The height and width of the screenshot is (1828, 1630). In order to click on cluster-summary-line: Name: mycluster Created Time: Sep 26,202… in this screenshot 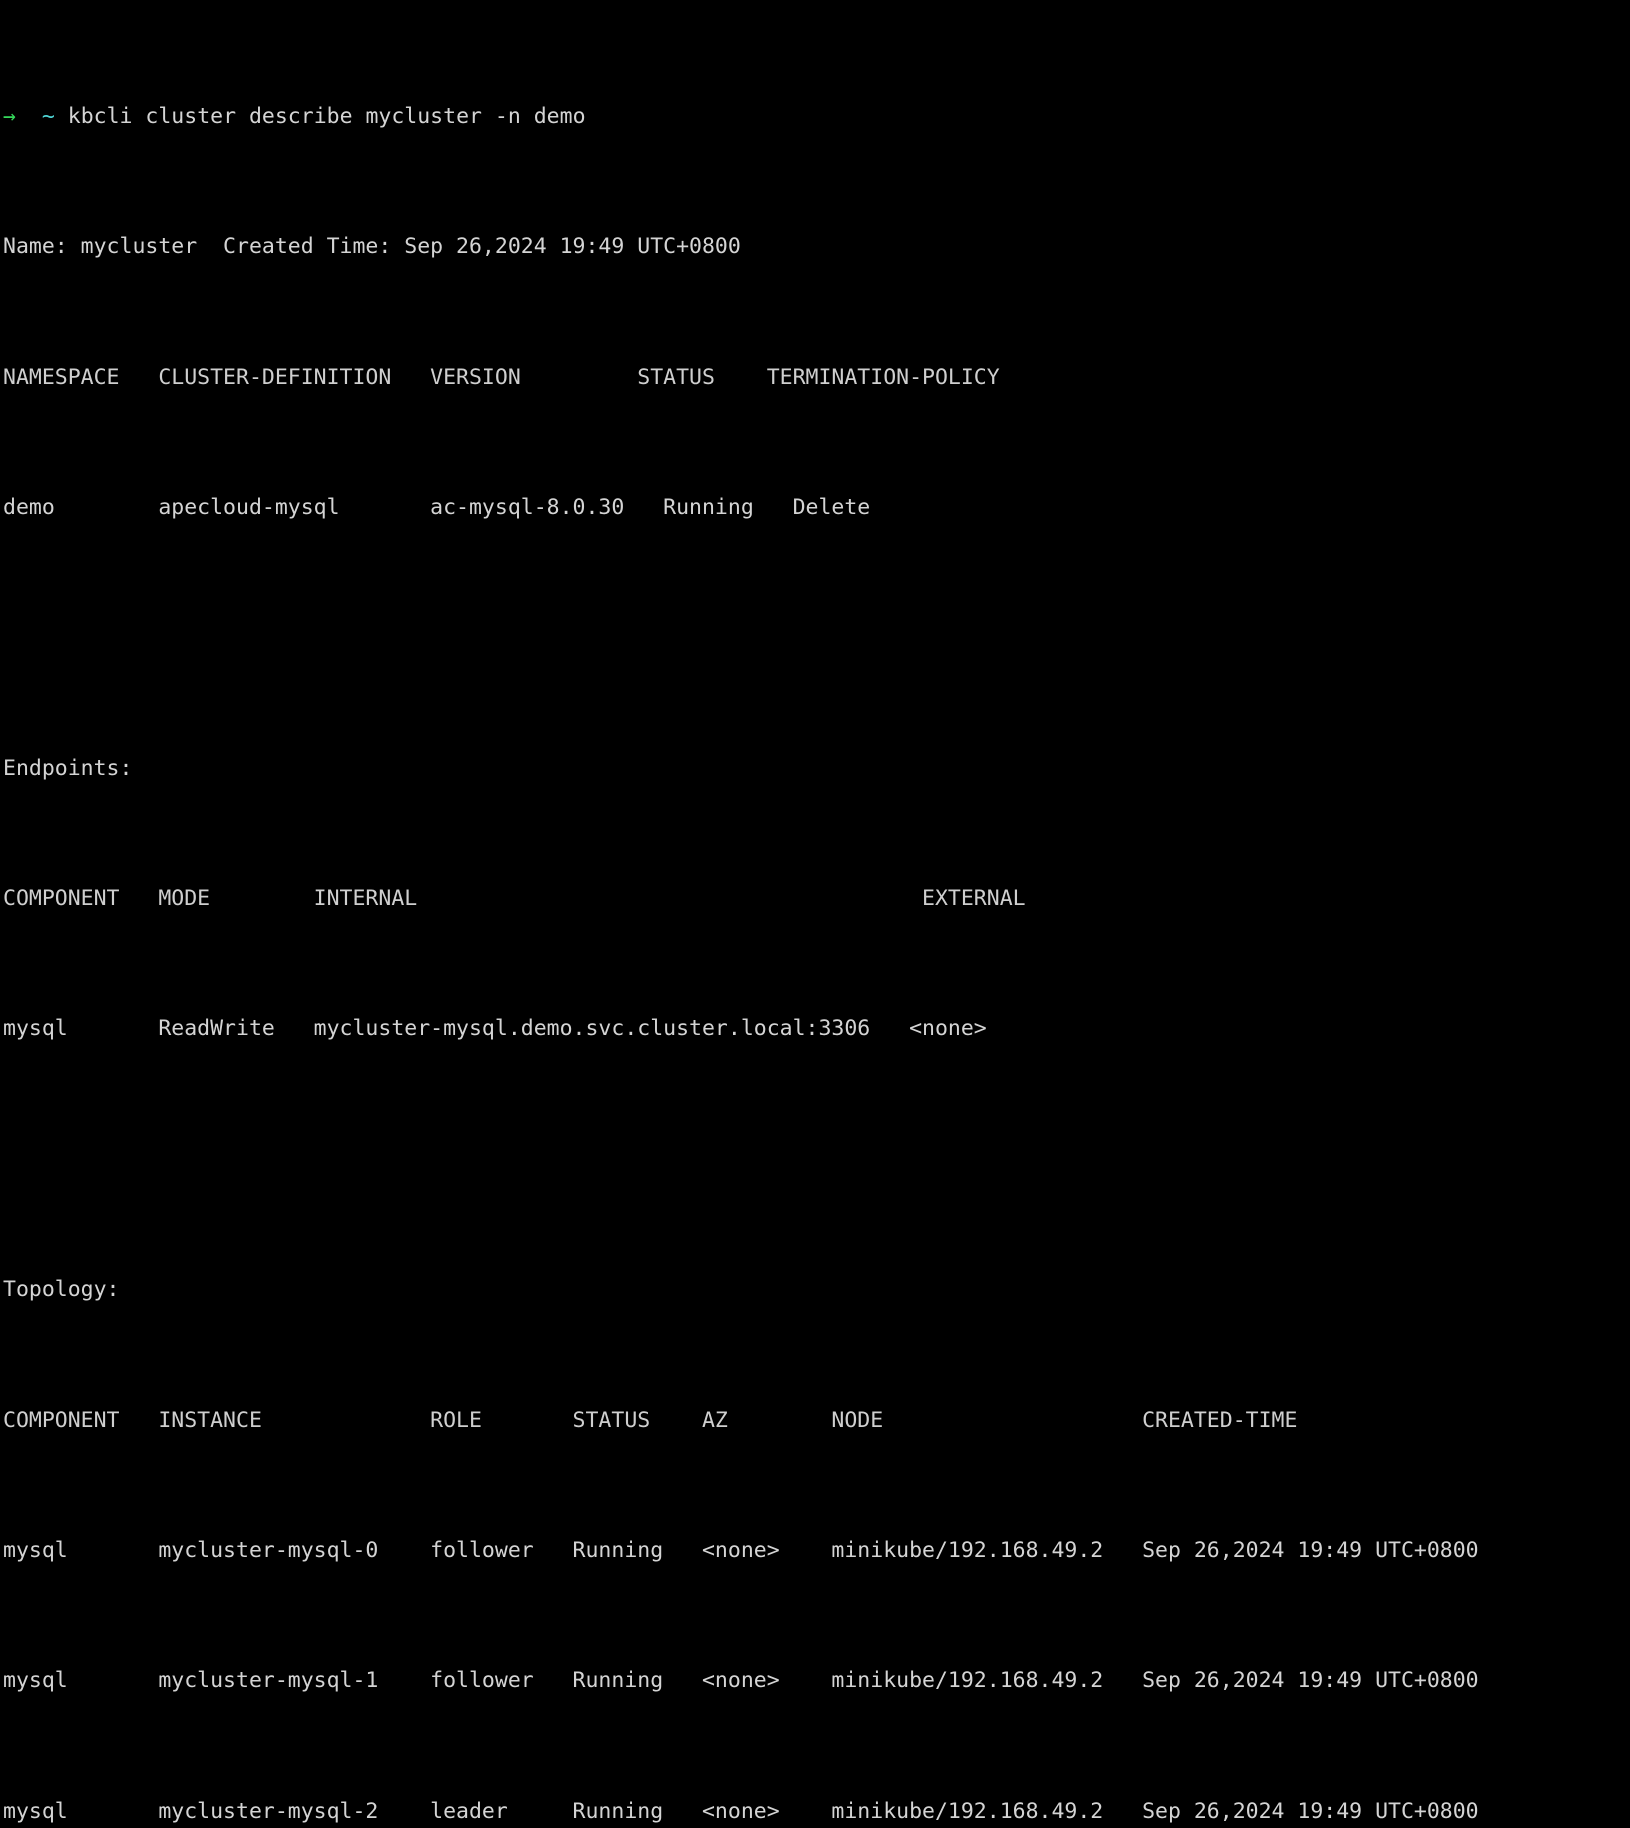, I will do `click(372, 247)`.